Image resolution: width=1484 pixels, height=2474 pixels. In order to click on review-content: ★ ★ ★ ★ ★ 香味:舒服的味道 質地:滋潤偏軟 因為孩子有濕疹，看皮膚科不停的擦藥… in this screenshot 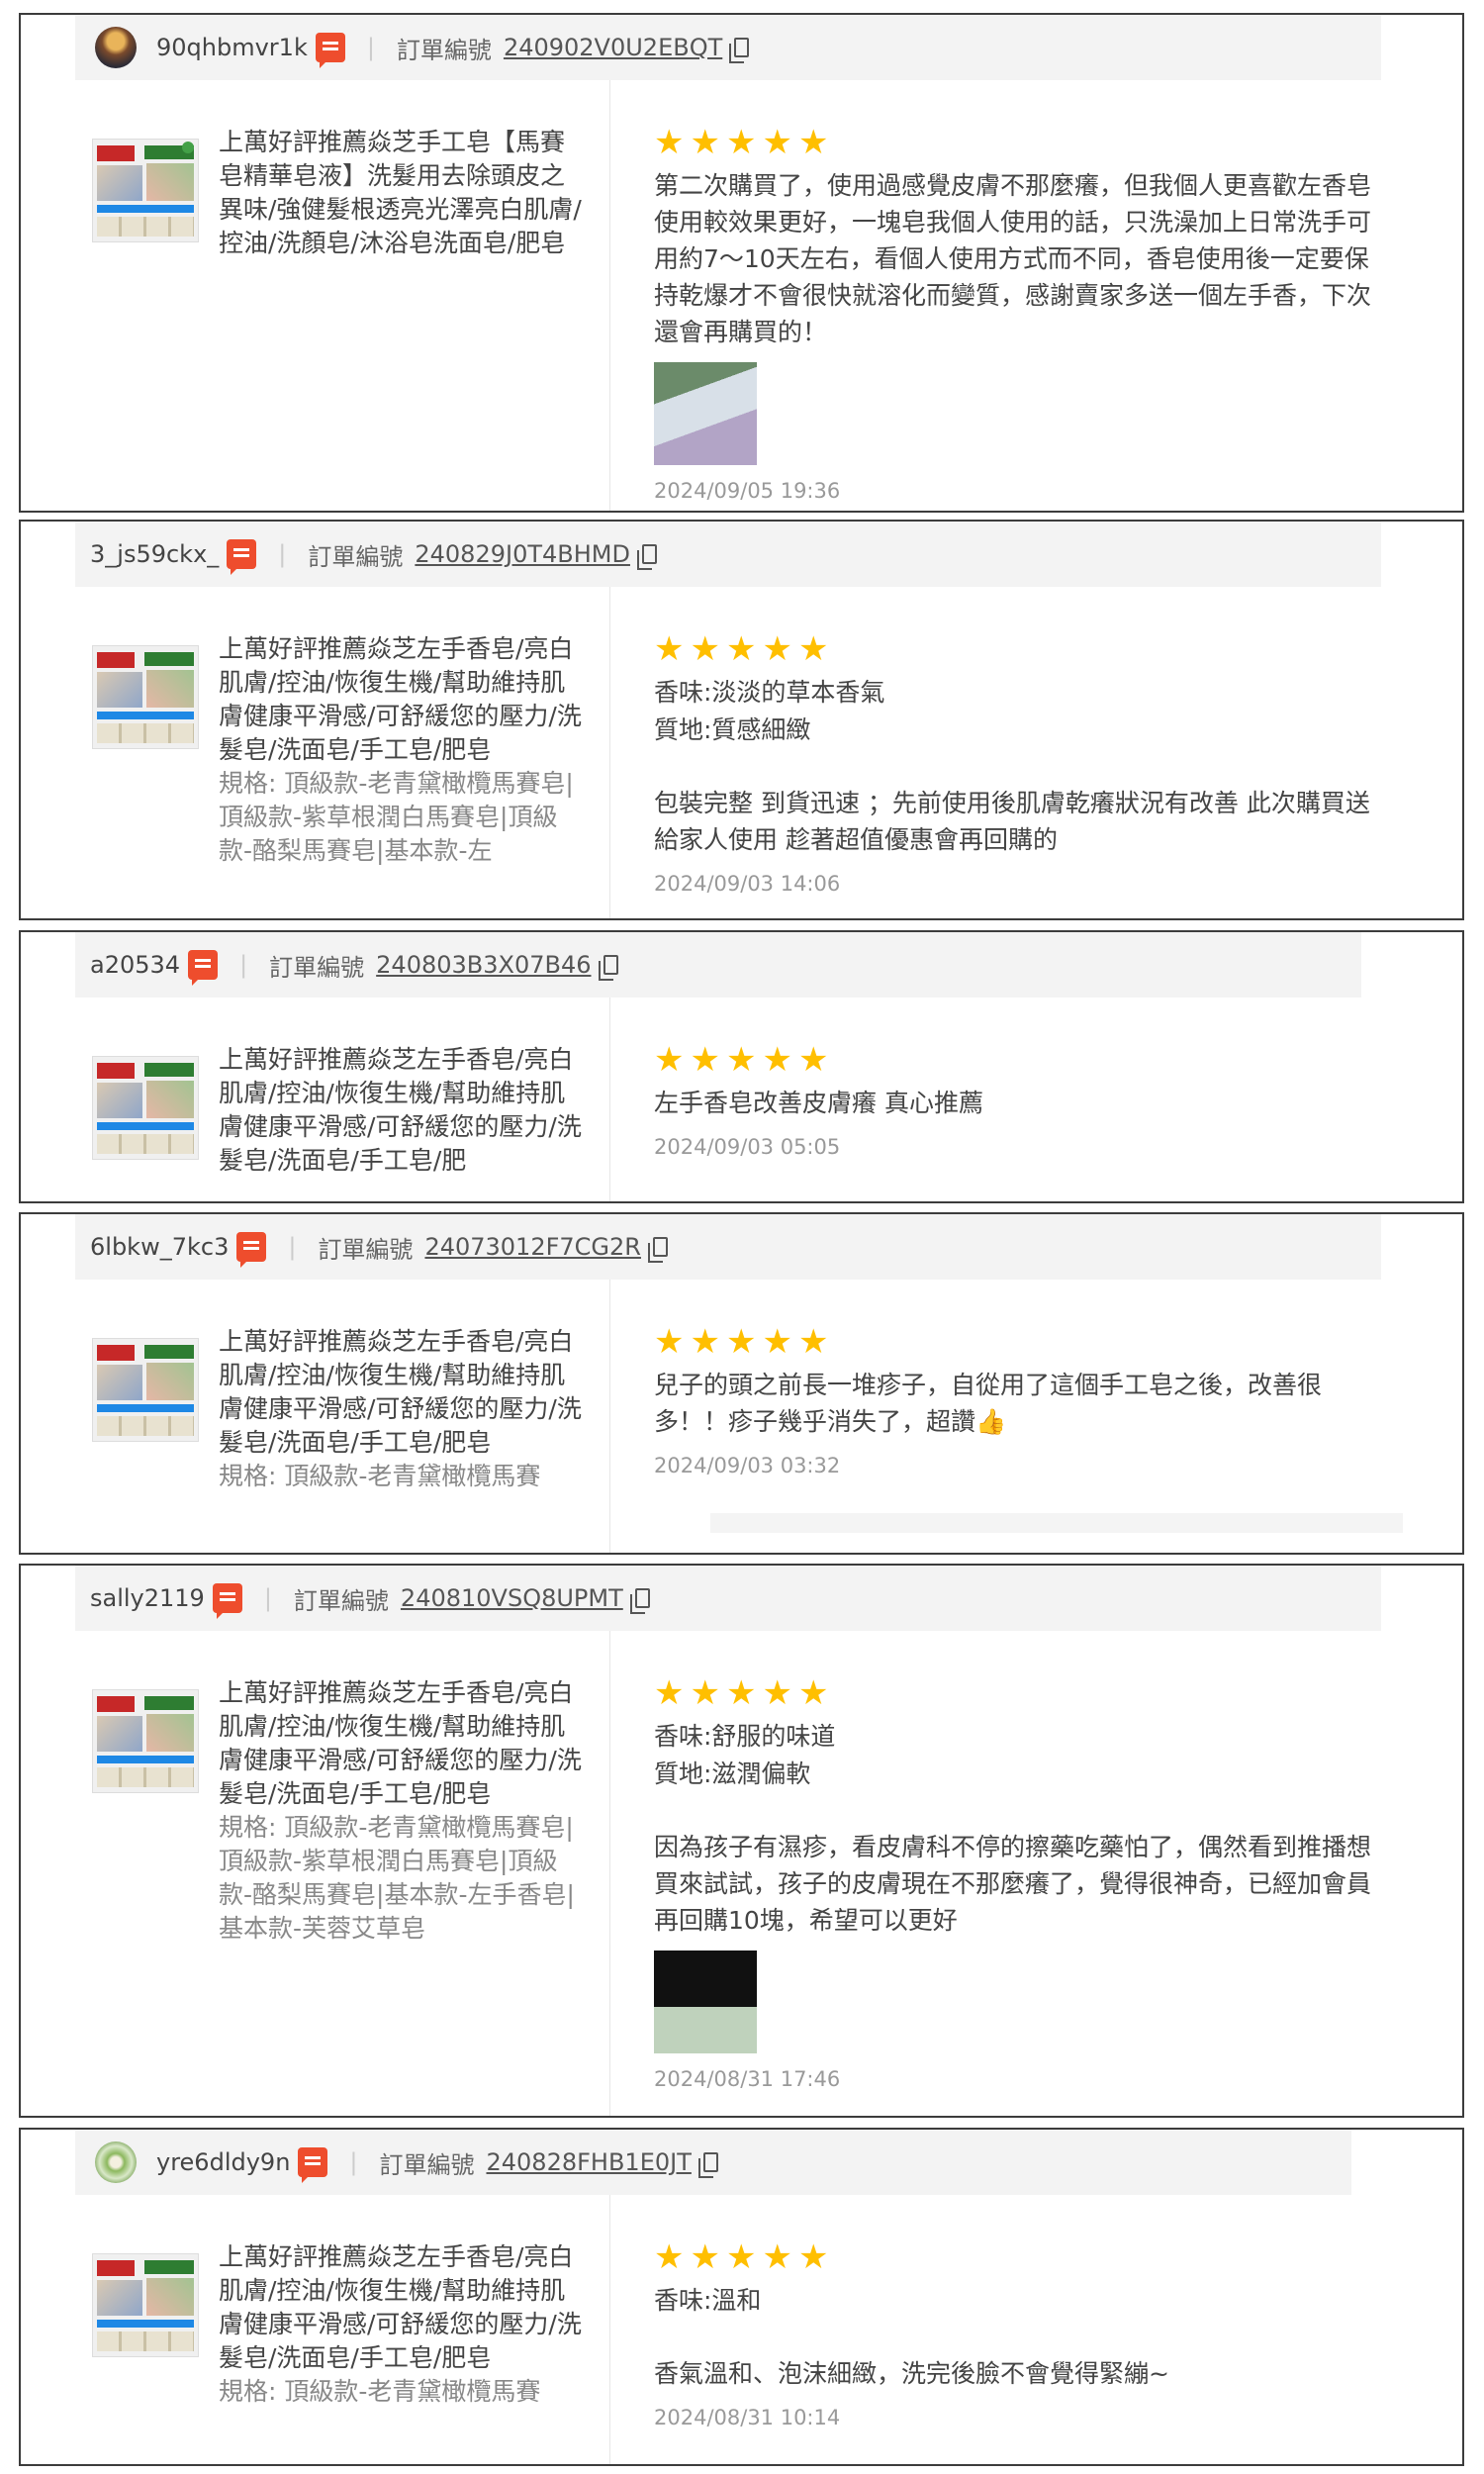, I will do `click(1020, 1887)`.